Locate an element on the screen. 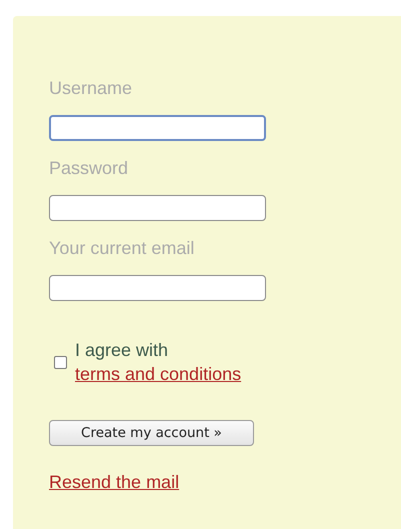 This screenshot has height=529, width=401. checkbox is located at coordinates (60, 362).